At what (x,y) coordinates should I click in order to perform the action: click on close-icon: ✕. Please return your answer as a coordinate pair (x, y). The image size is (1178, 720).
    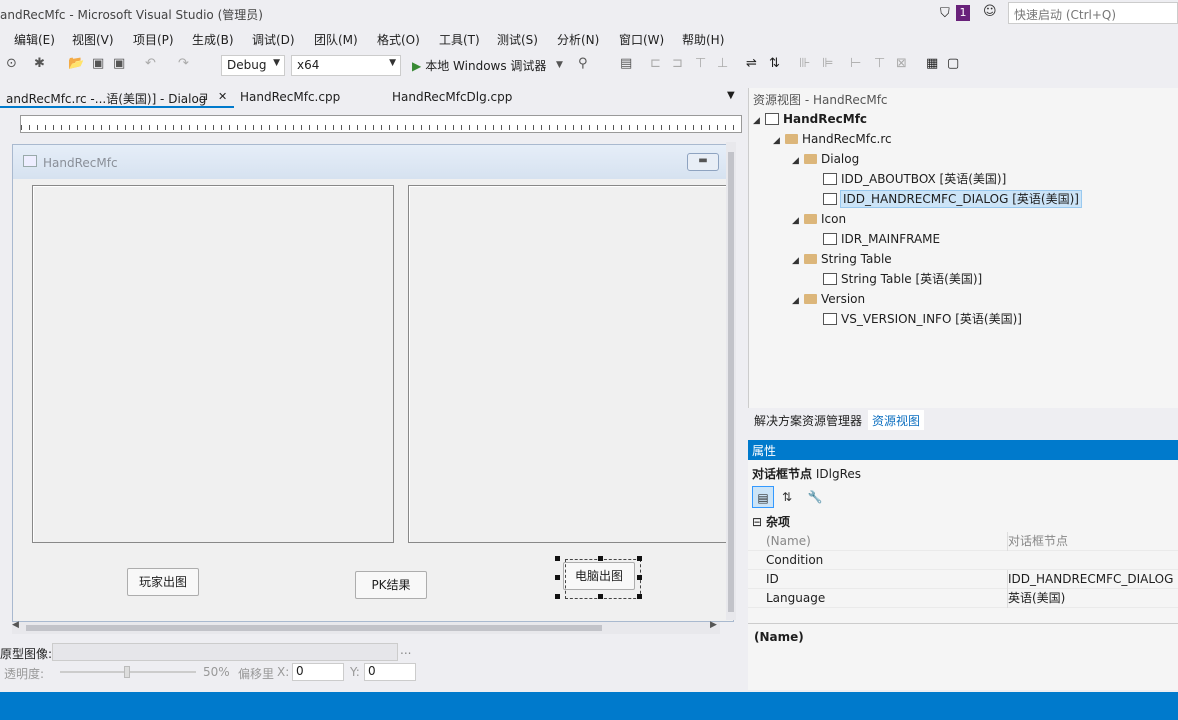
    Looking at the image, I should click on (222, 96).